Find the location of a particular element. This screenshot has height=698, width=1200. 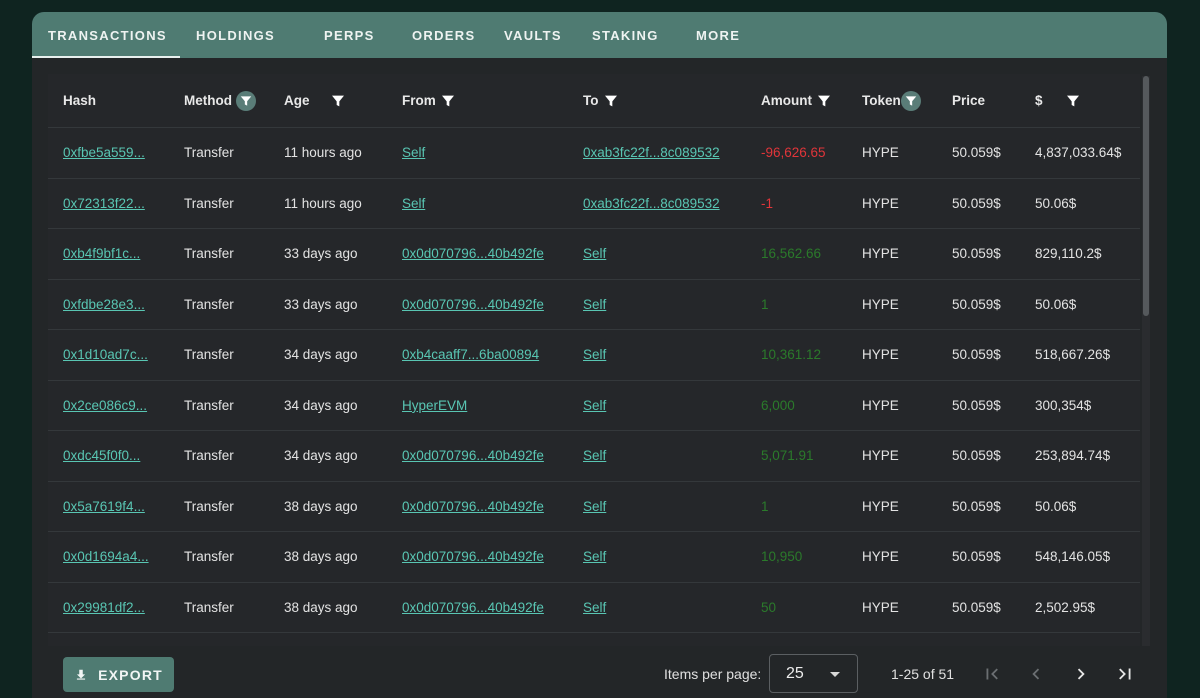

from-address-link: HyperEVM is located at coordinates (434, 405).